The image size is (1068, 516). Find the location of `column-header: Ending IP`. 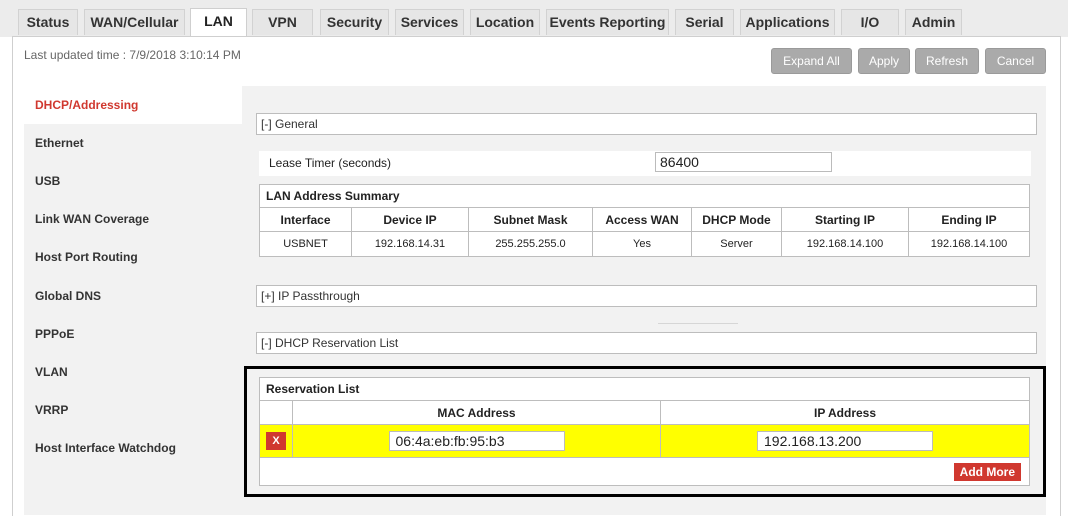

column-header: Ending IP is located at coordinates (969, 219).